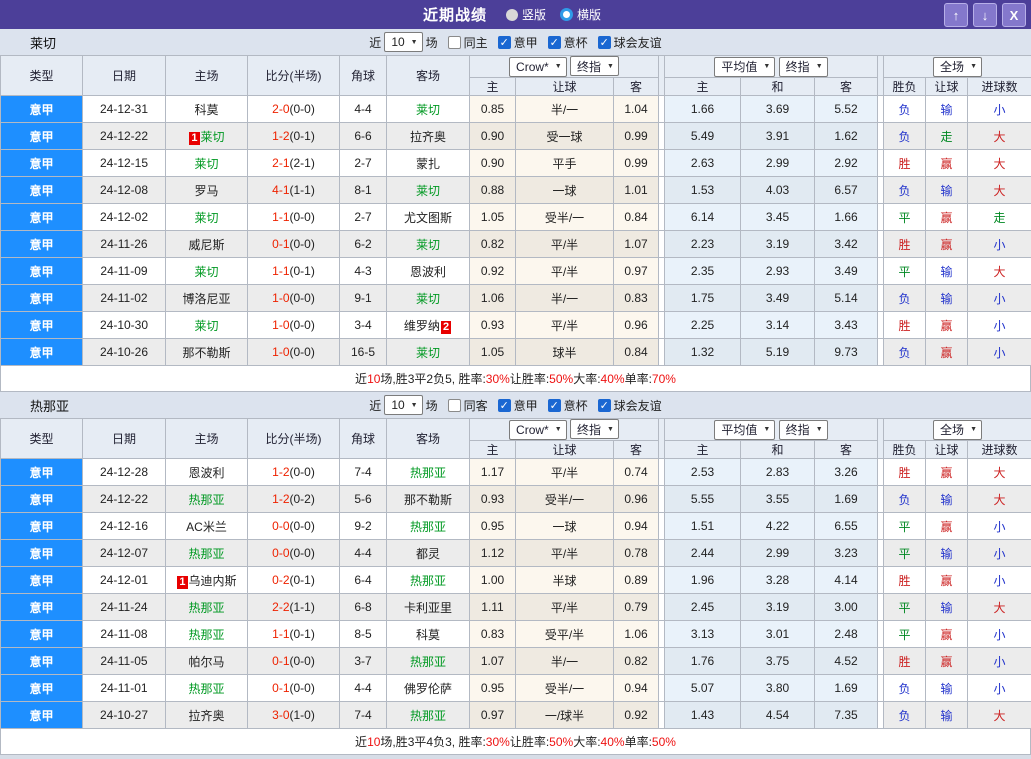 The height and width of the screenshot is (759, 1031). What do you see at coordinates (778, 244) in the screenshot?
I see `cell-avg-draw: 3.19` at bounding box center [778, 244].